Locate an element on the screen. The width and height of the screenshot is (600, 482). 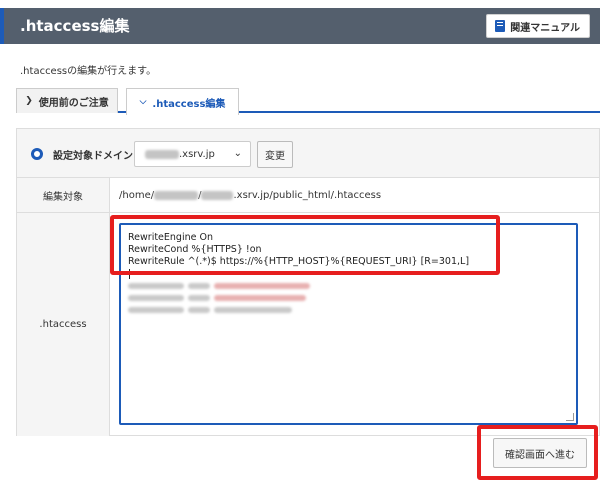
tab-precautions: ❯ 使用前のご注意 is located at coordinates (67, 100).